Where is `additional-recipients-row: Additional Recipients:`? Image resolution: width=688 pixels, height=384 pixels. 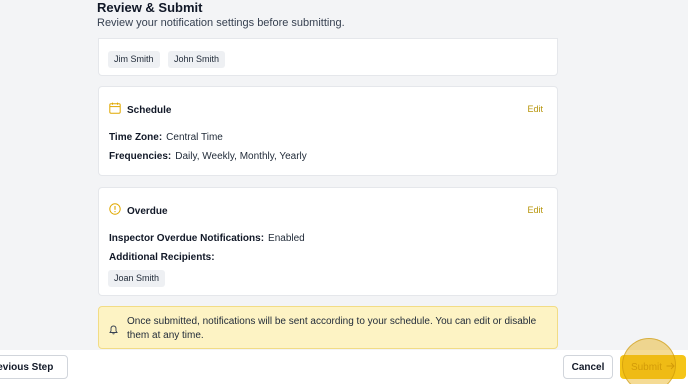 additional-recipients-row: Additional Recipients: is located at coordinates (164, 257).